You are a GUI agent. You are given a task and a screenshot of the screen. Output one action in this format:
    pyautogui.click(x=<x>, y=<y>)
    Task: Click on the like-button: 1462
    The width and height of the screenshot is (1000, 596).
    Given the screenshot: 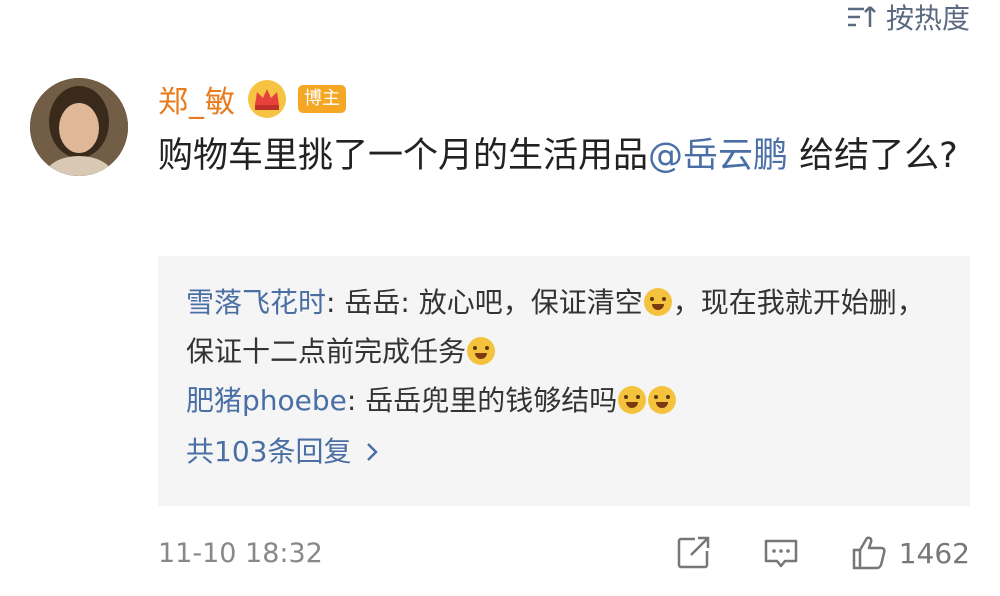 What is the action you would take?
    pyautogui.click(x=909, y=553)
    